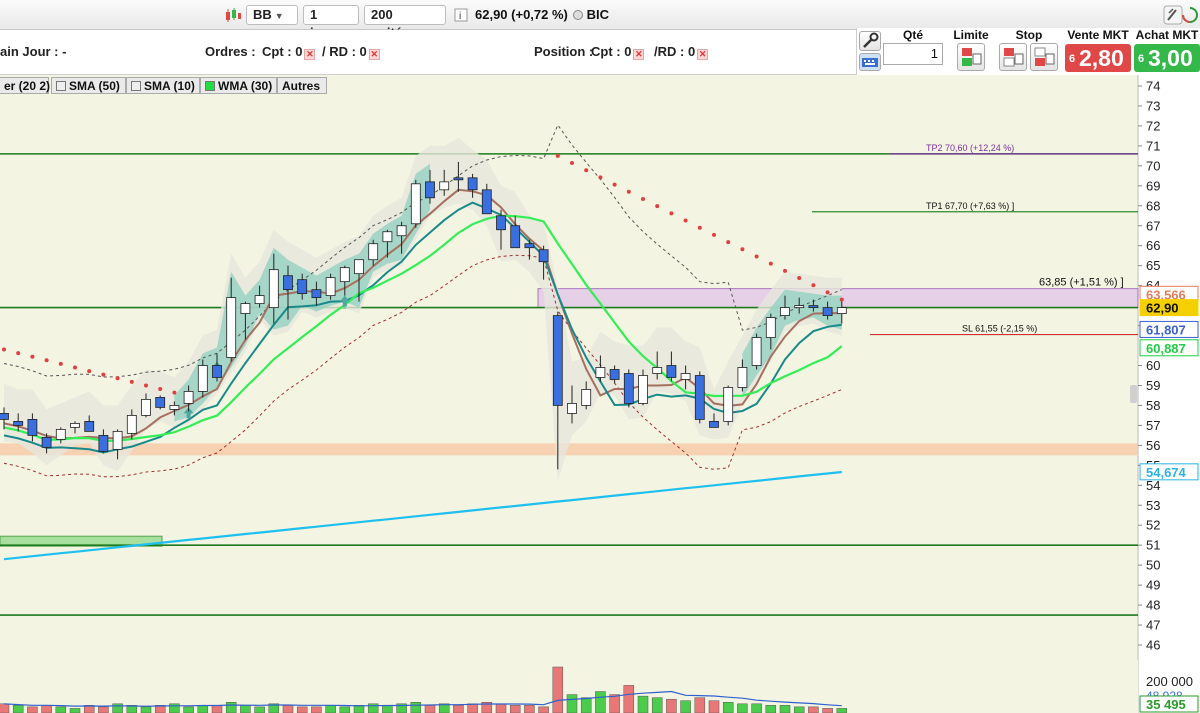 Image resolution: width=1200 pixels, height=713 pixels. Describe the element at coordinates (1190, 15) in the screenshot. I see `refresh-icon` at that location.